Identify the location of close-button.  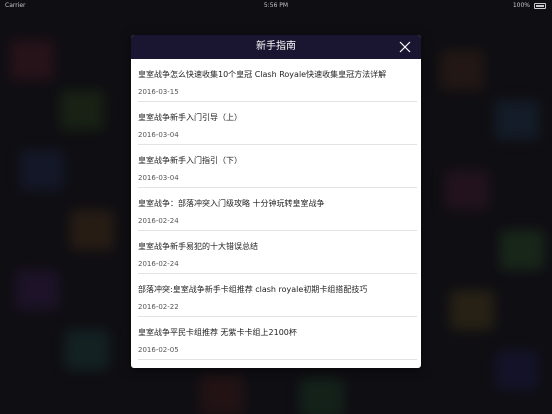
(405, 47).